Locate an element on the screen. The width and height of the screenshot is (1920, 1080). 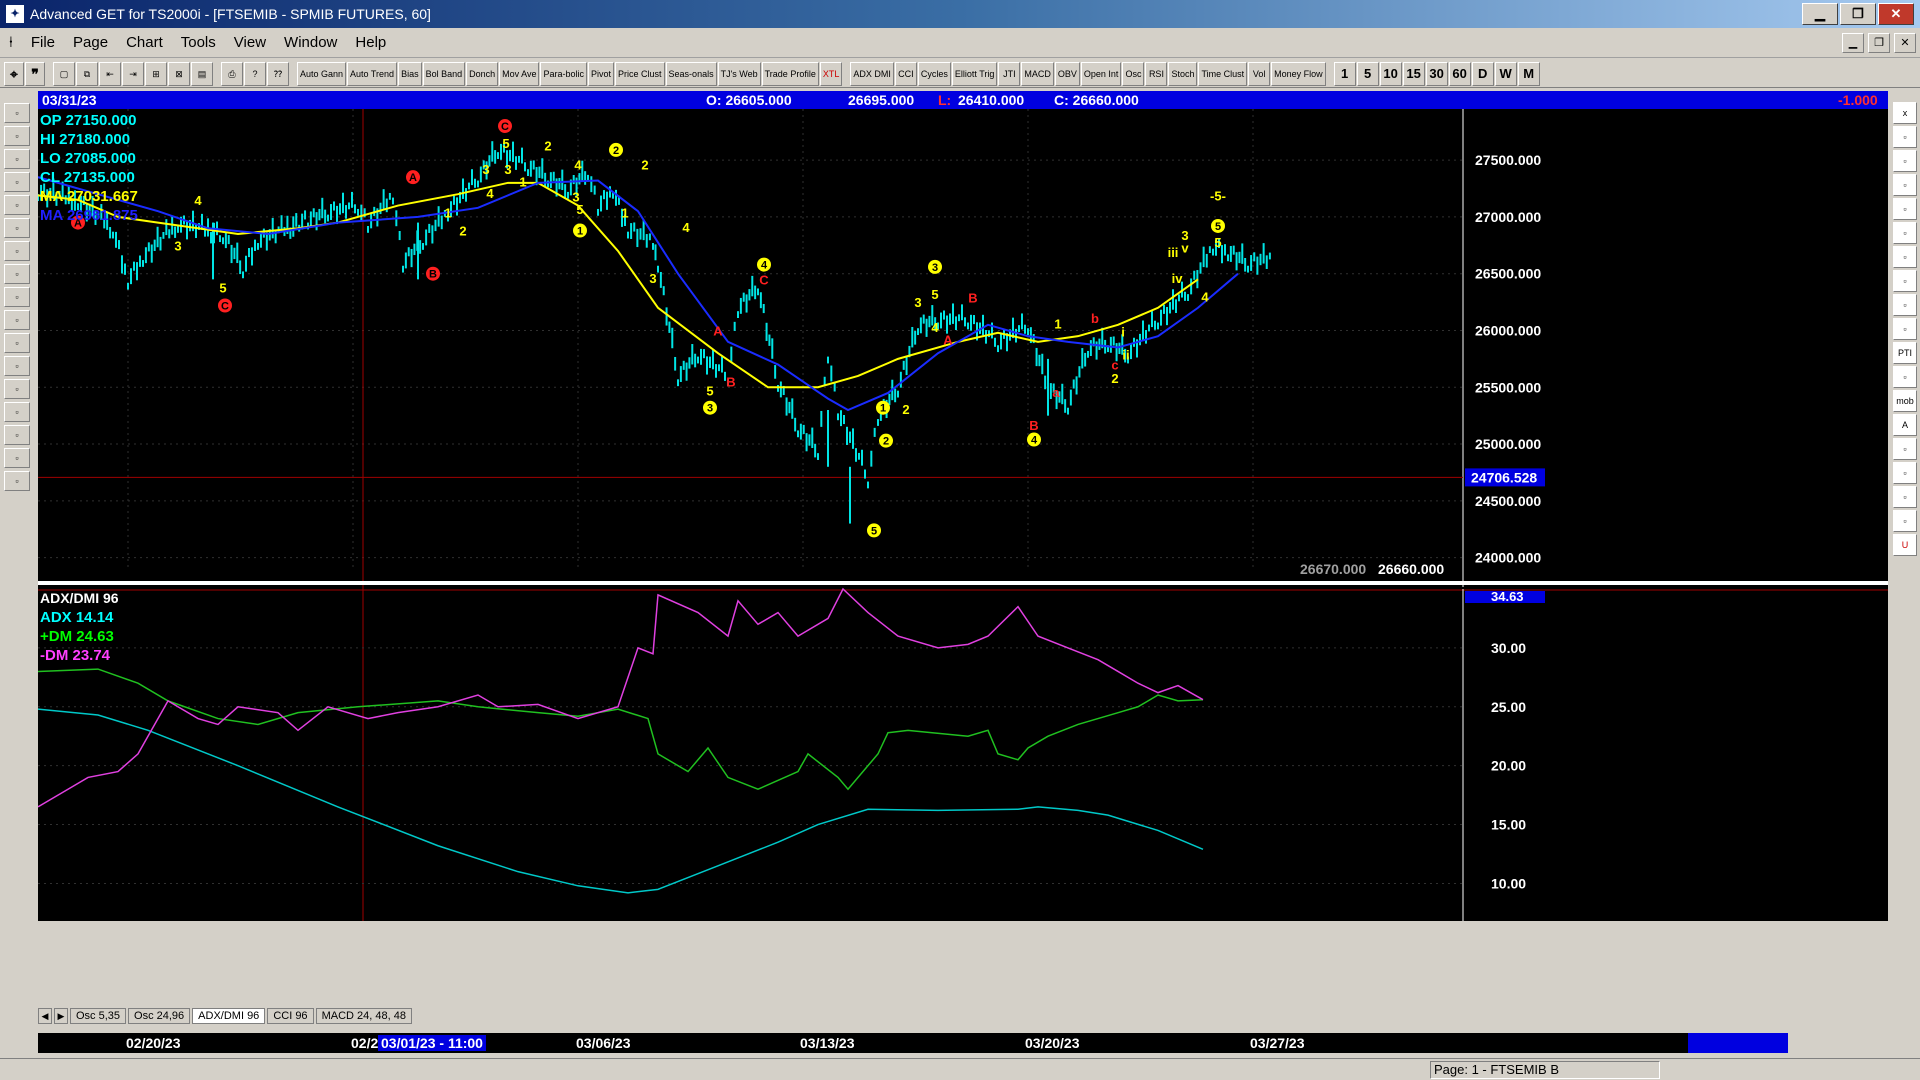
study-button-4: Donch is located at coordinates (482, 73).